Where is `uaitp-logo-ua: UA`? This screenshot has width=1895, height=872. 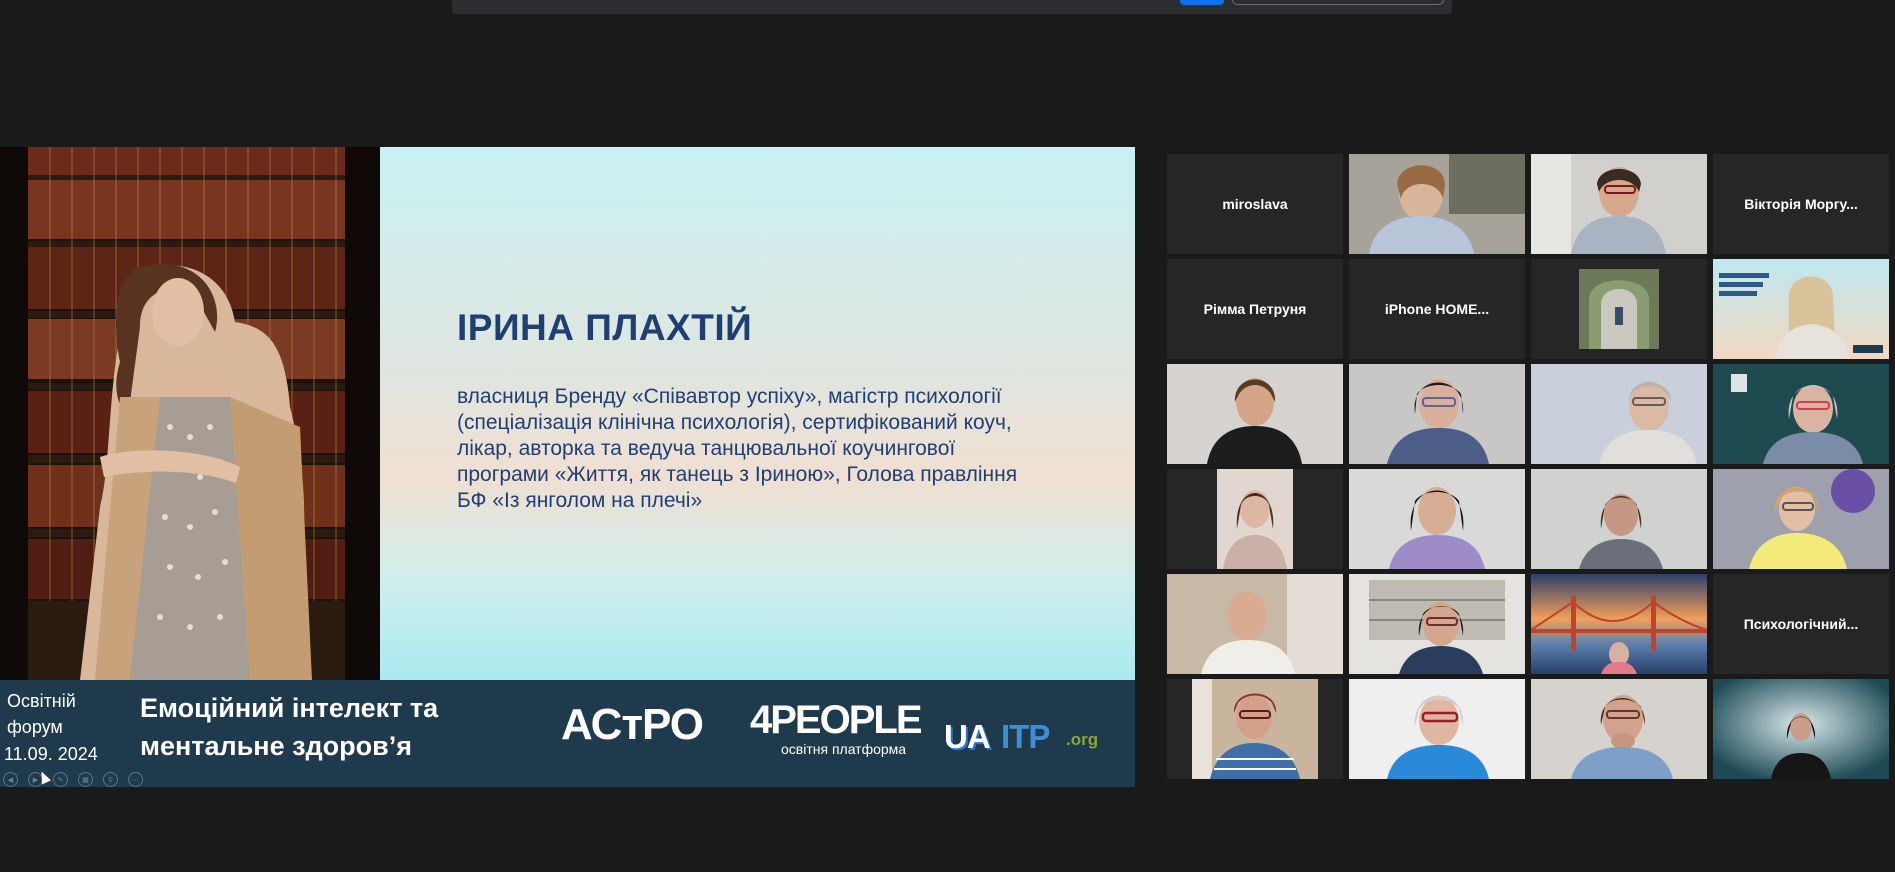
uaitp-logo-ua: UA is located at coordinates (967, 736).